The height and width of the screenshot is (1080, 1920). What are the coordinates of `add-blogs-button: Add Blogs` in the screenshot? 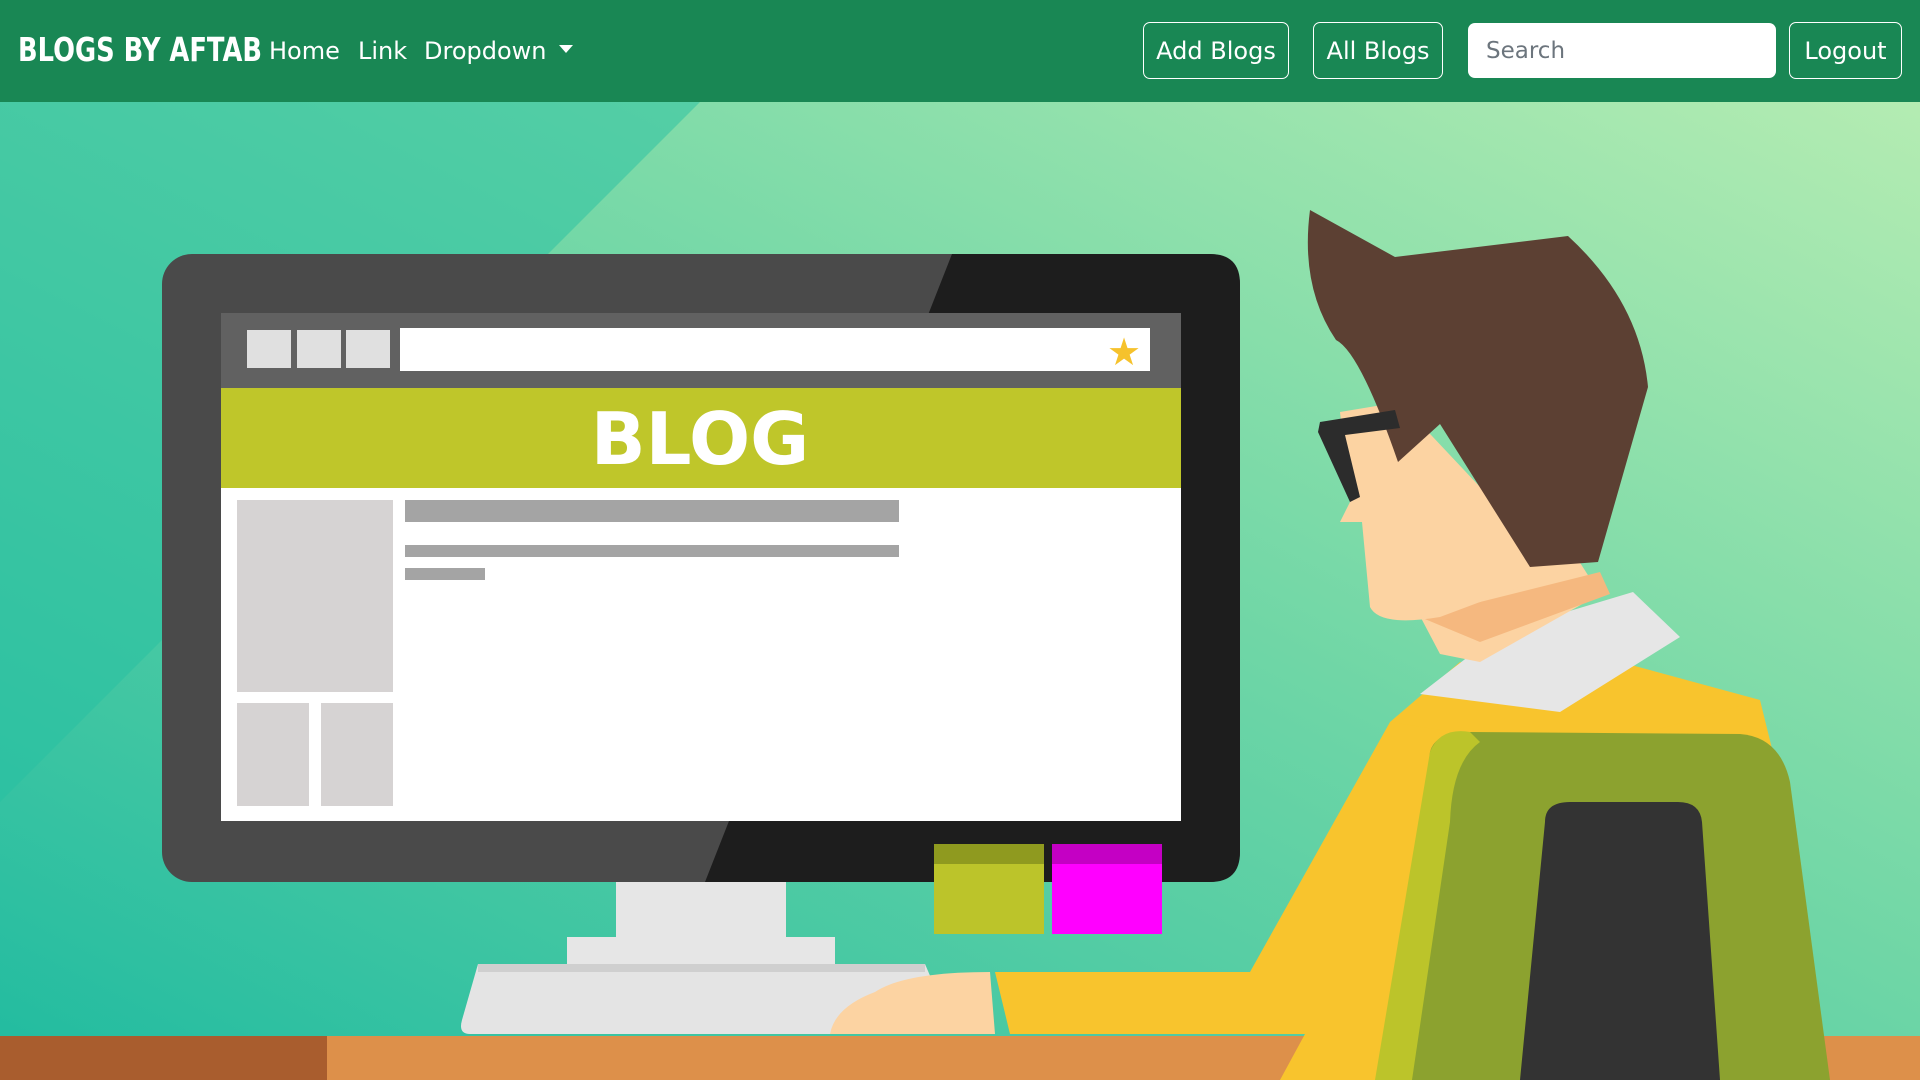 It's located at (1216, 50).